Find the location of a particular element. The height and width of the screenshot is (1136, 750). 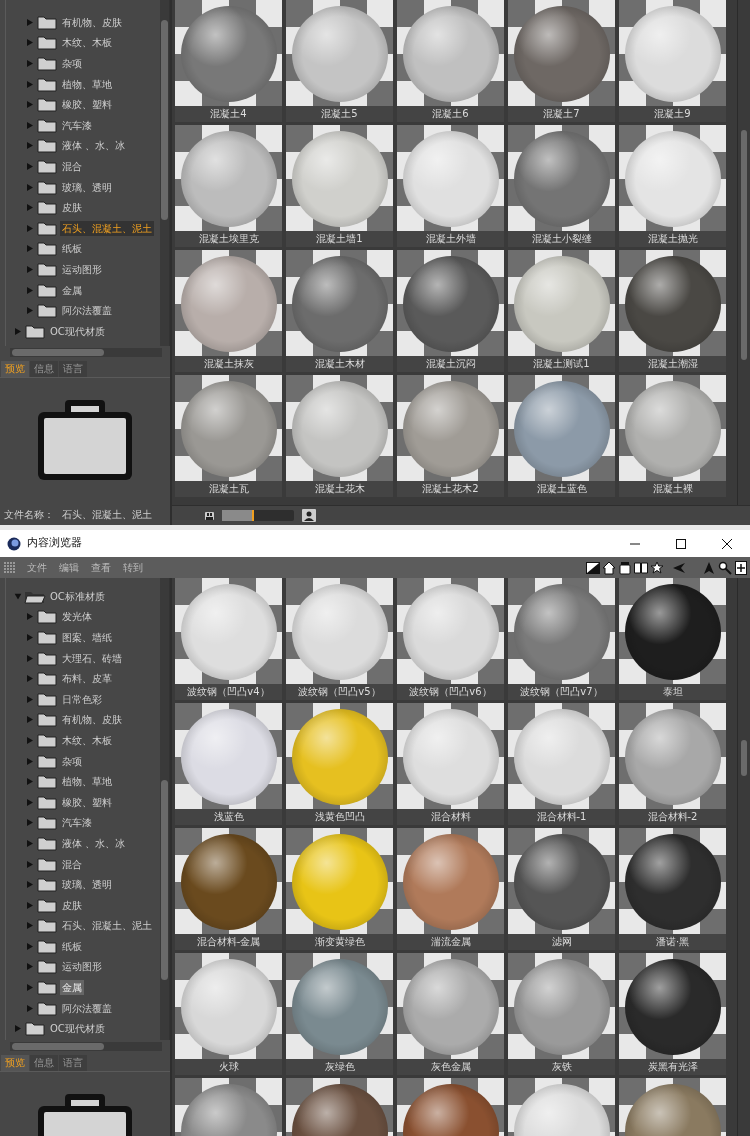

folder-item: 图案、墙纸 is located at coordinates (87, 637).